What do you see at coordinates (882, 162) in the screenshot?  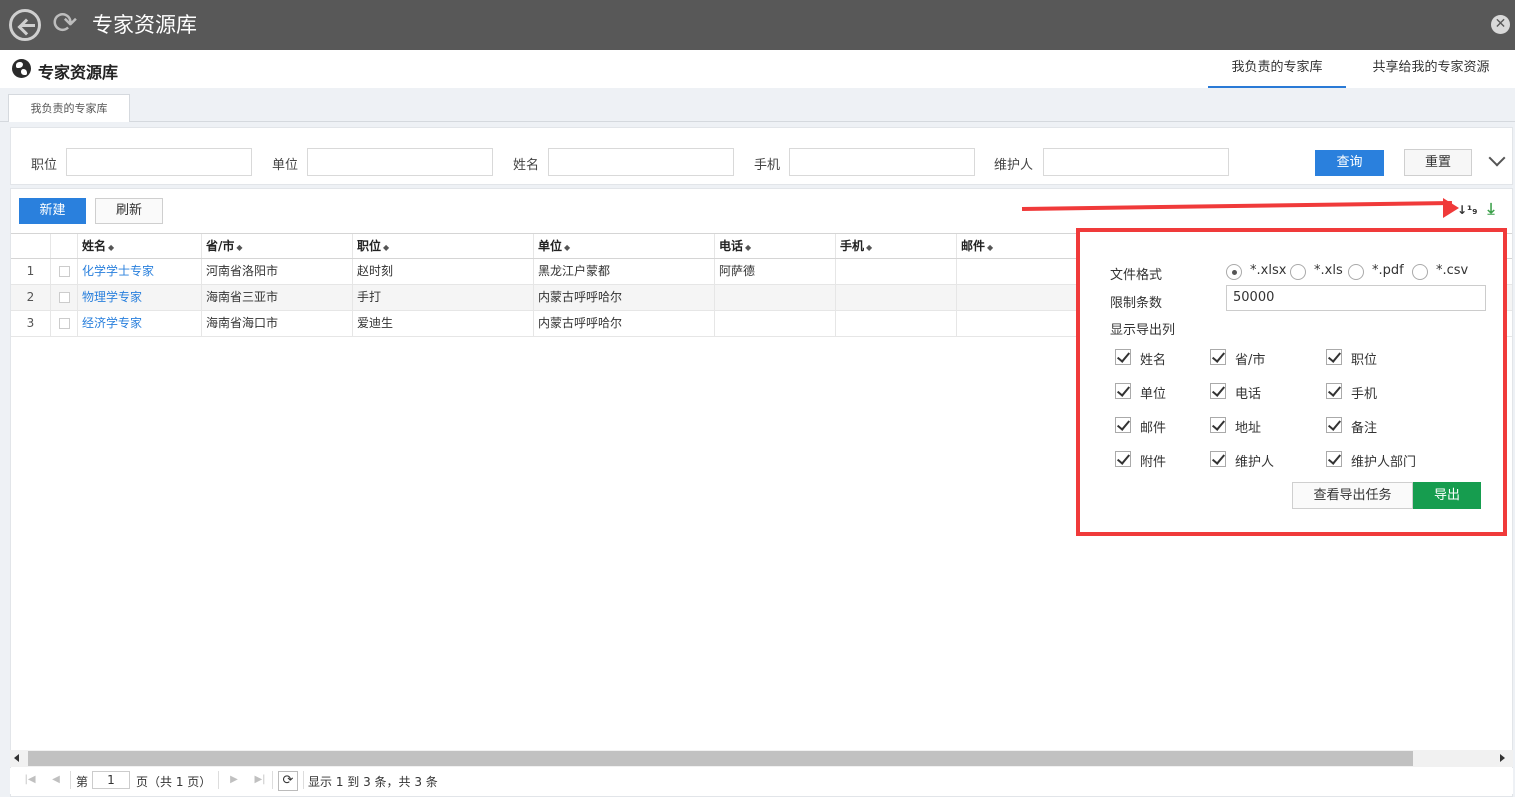 I see `filter-input-mobile` at bounding box center [882, 162].